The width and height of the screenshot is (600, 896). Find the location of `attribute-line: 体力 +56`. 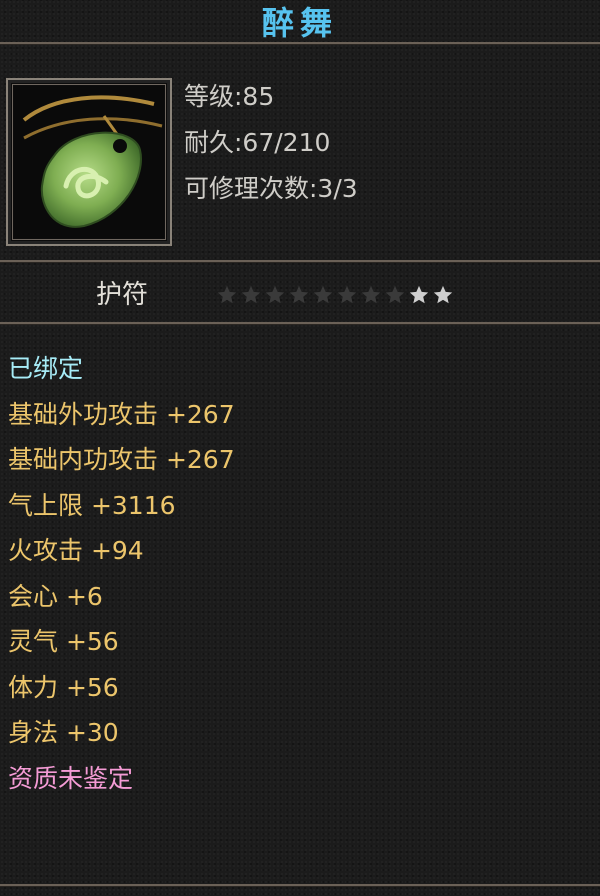

attribute-line: 体力 +56 is located at coordinates (63, 687).